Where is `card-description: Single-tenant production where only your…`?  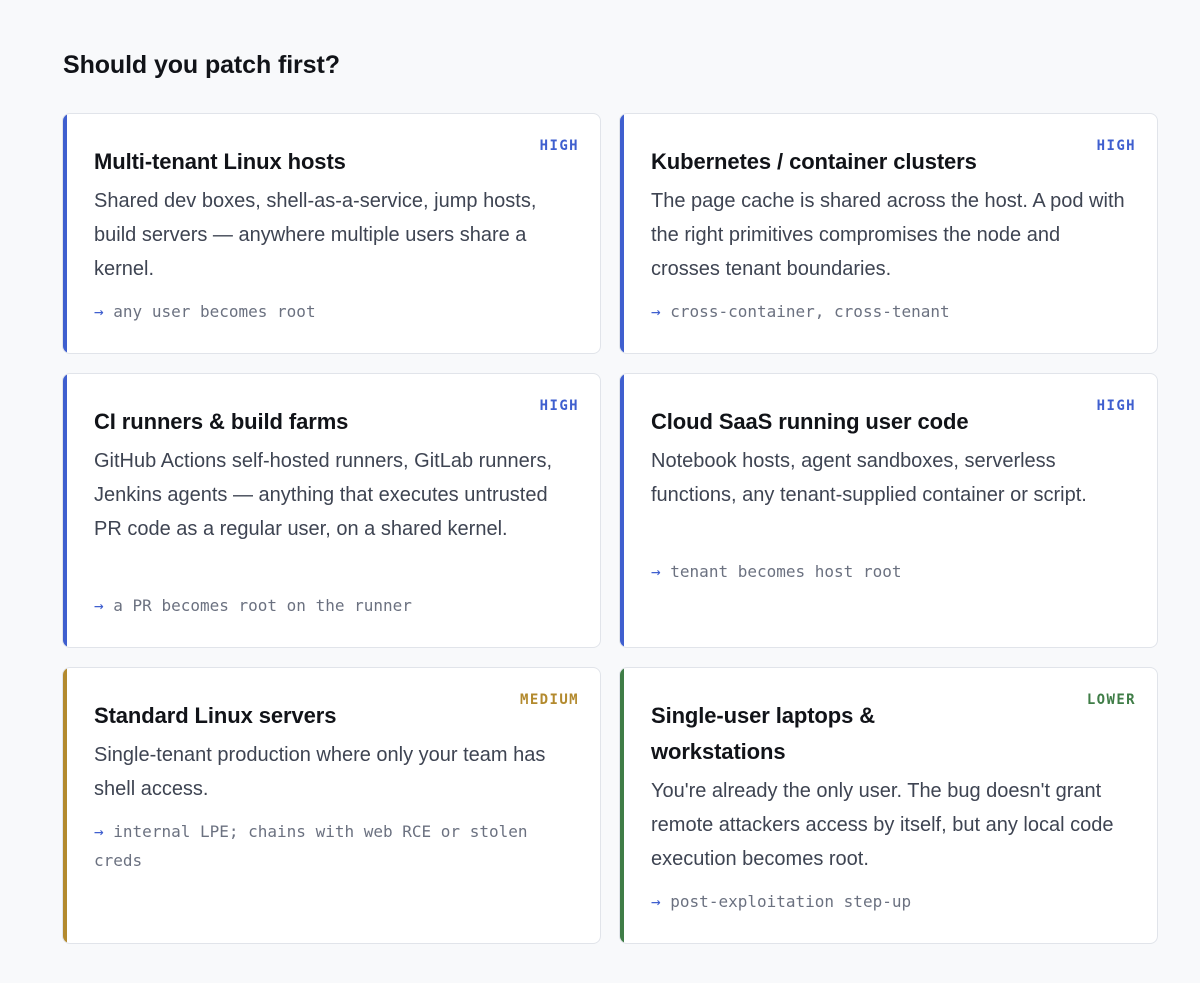
card-description: Single-tenant production where only your… is located at coordinates (320, 772).